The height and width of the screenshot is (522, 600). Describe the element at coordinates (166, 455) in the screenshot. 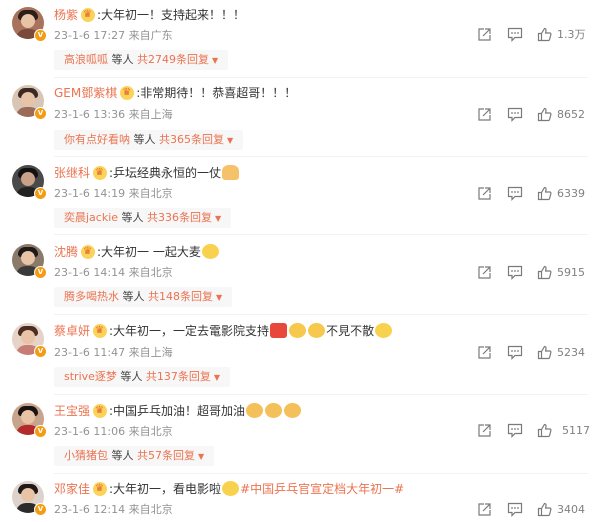

I see `reply-count: 共57条回复` at that location.